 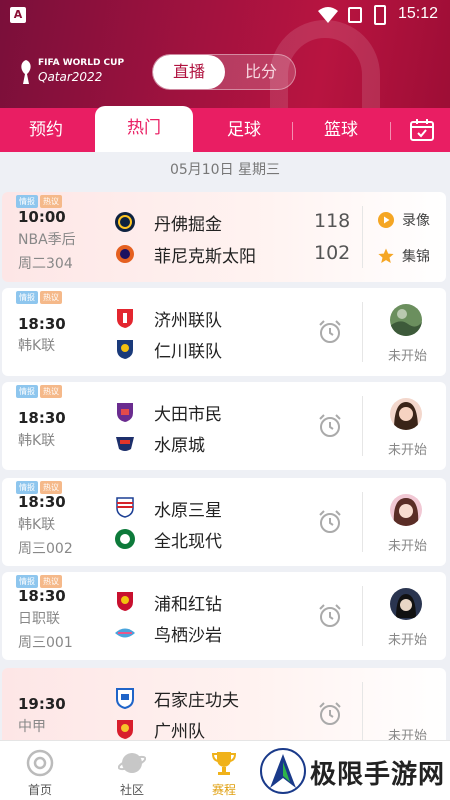 What do you see at coordinates (39, 790) in the screenshot?
I see `nav-home-label: 首页` at bounding box center [39, 790].